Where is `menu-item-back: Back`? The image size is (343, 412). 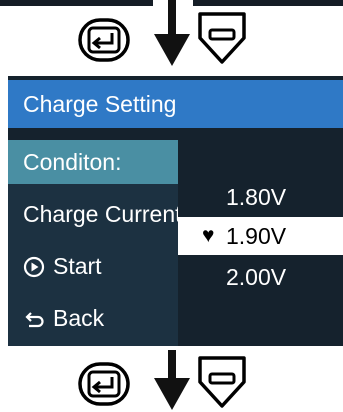
menu-item-back: Back is located at coordinates (93, 318).